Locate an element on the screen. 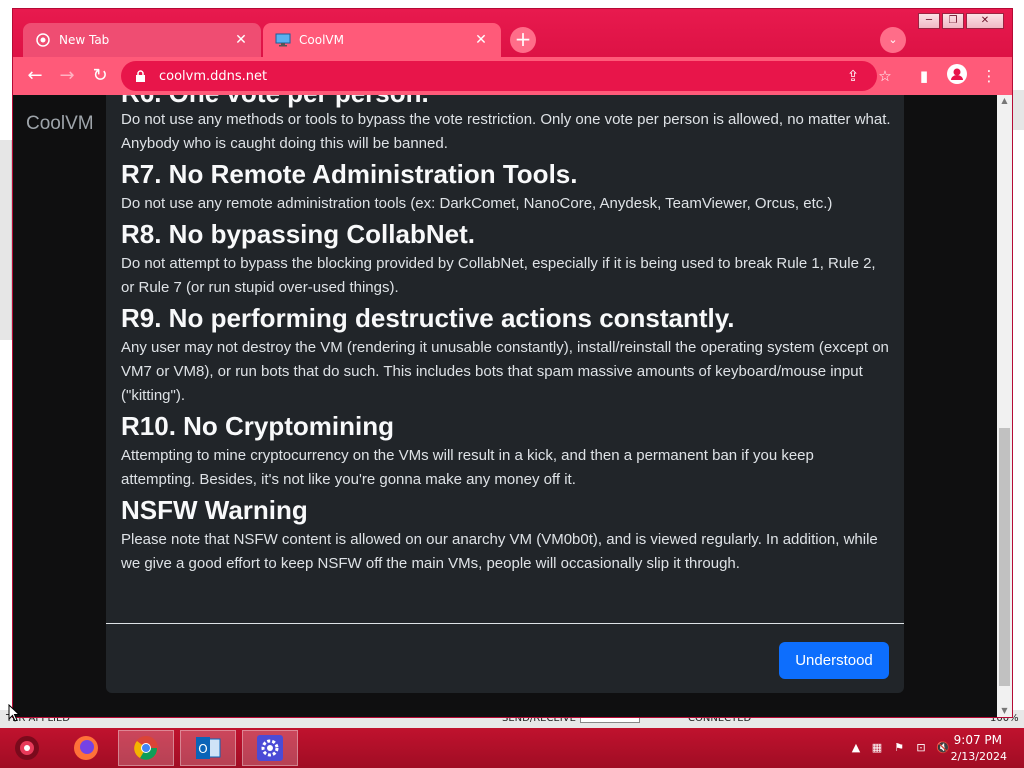 This screenshot has width=1024, height=768. more-menu-icon: ⋮ is located at coordinates (989, 76).